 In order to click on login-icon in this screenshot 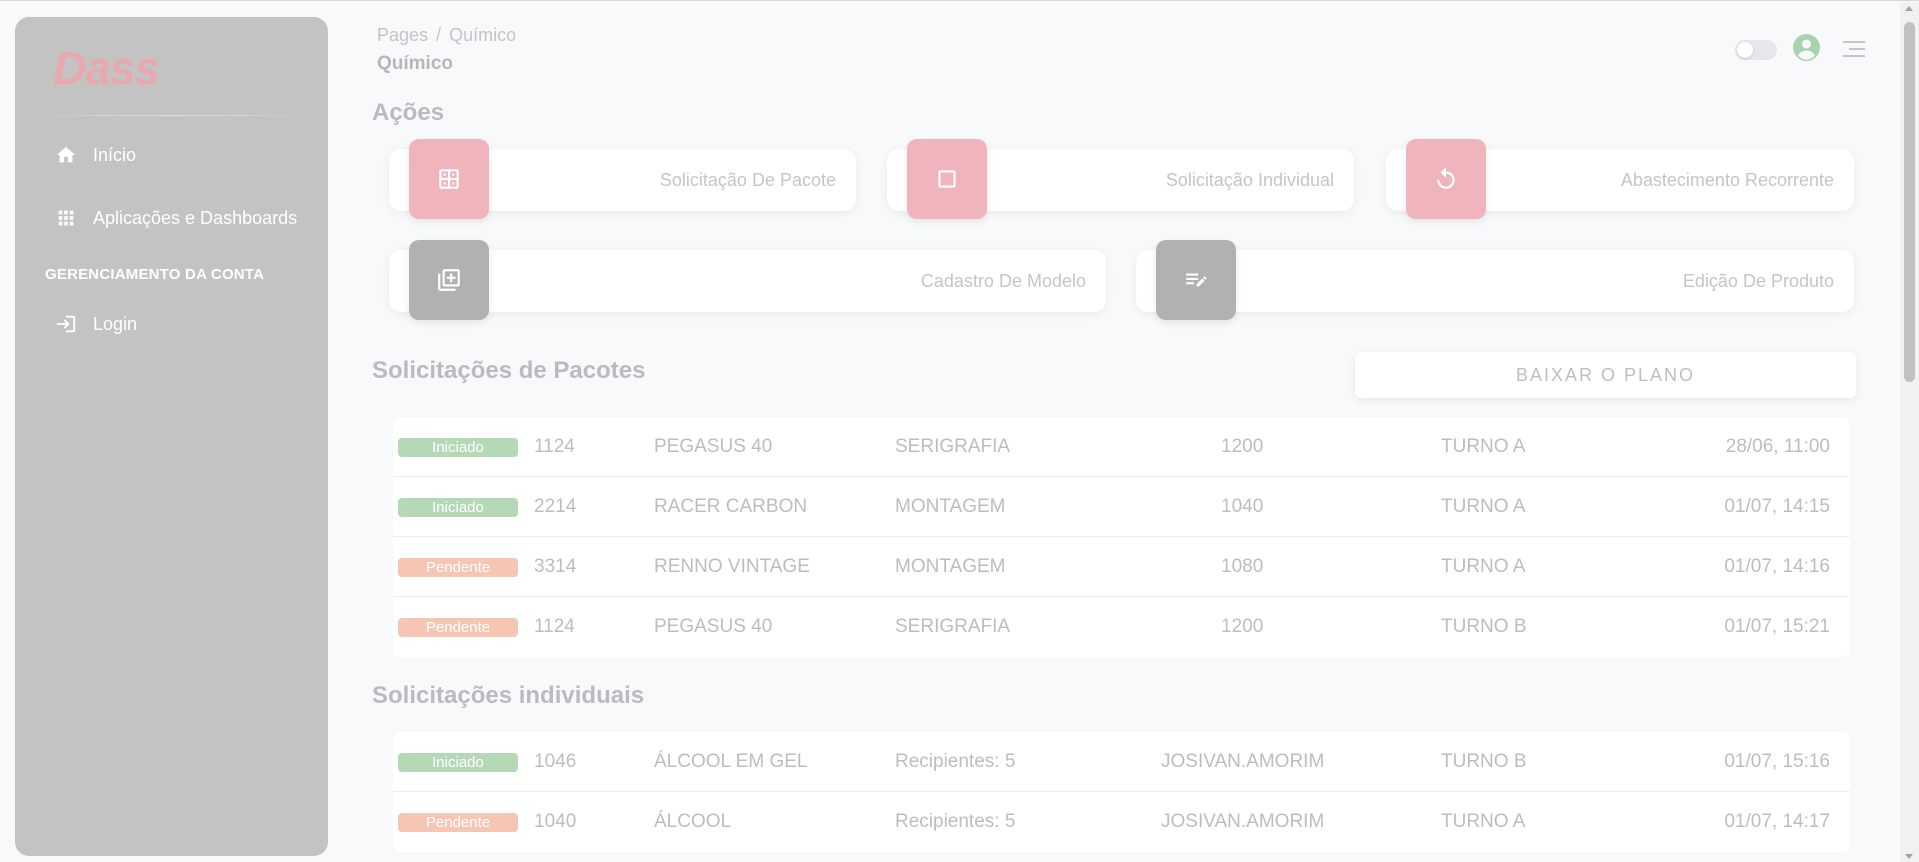, I will do `click(66, 324)`.